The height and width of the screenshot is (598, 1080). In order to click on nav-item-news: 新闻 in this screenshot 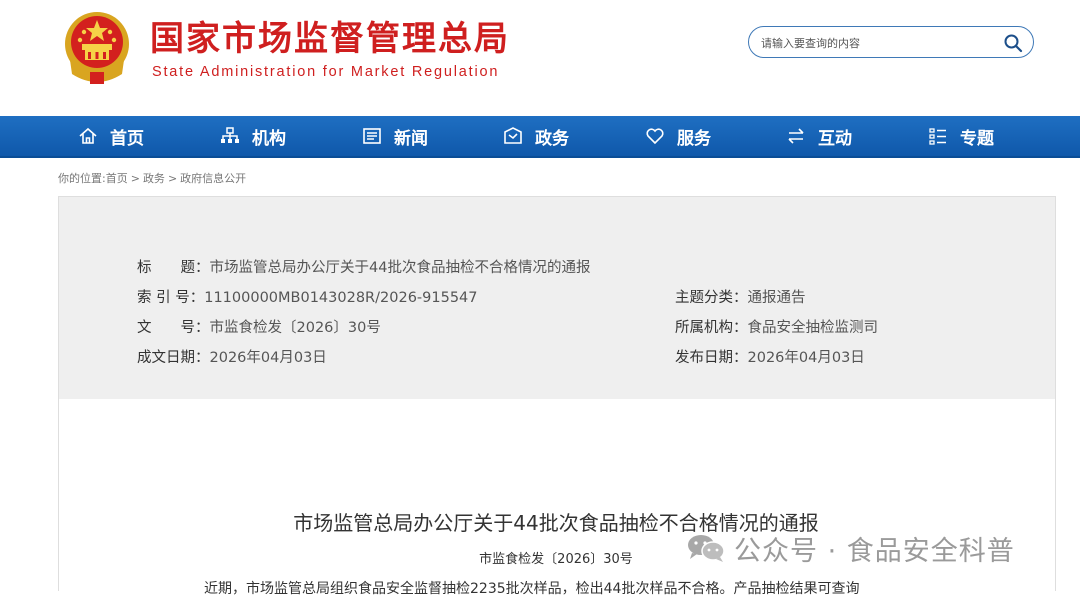, I will do `click(395, 136)`.